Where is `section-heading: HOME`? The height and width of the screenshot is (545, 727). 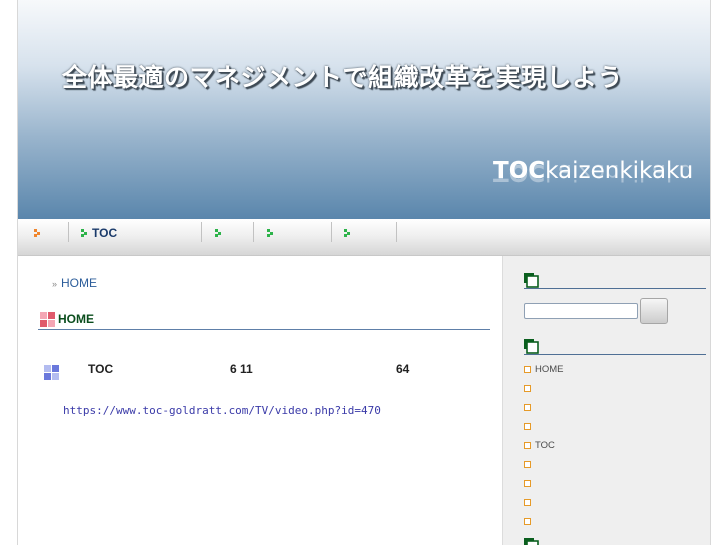
section-heading: HOME is located at coordinates (264, 321).